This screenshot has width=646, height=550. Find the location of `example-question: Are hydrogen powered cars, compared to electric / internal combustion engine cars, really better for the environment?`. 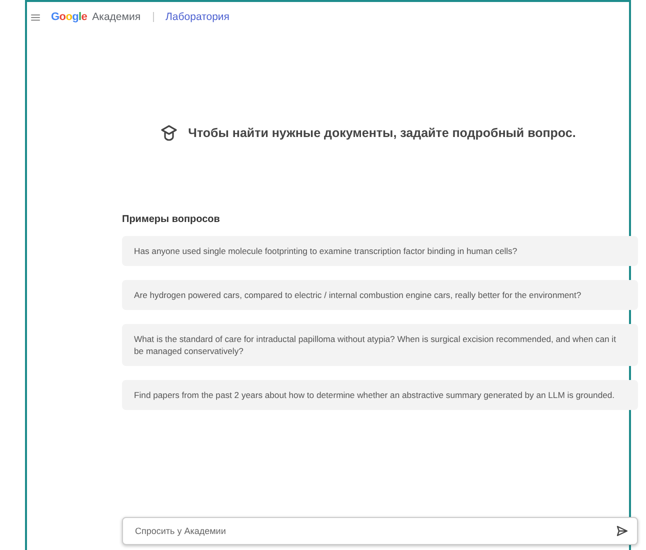

example-question: Are hydrogen powered cars, compared to electric / internal combustion engine cars, really better for the environment? is located at coordinates (380, 295).